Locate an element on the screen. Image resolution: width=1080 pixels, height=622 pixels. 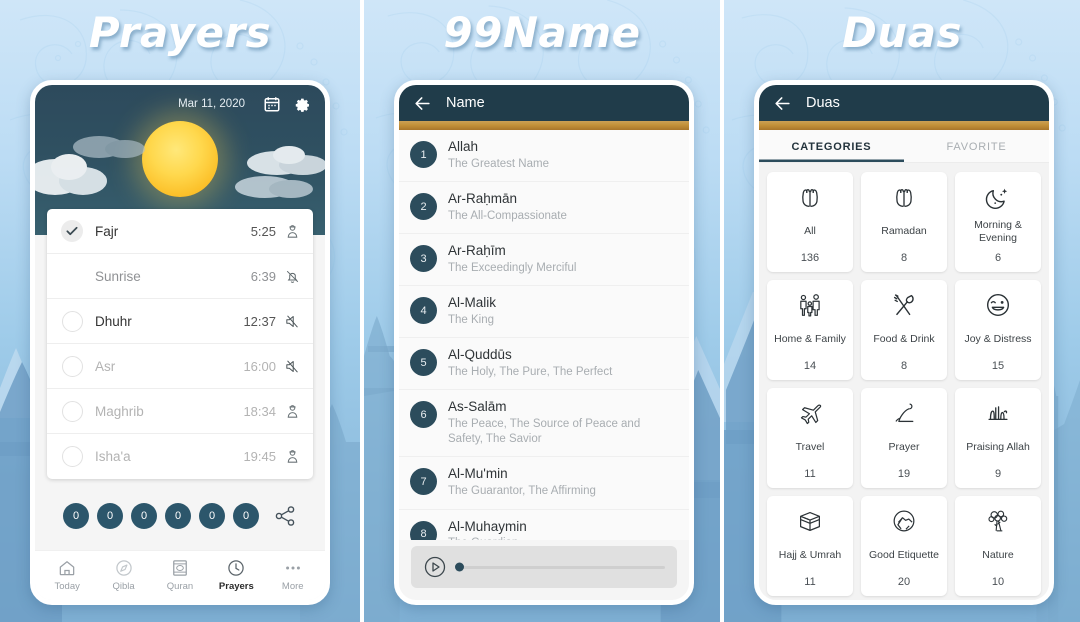
bottom-tab-bar: Today Qibla Quran Prayers More is located at coordinates (180, 575).